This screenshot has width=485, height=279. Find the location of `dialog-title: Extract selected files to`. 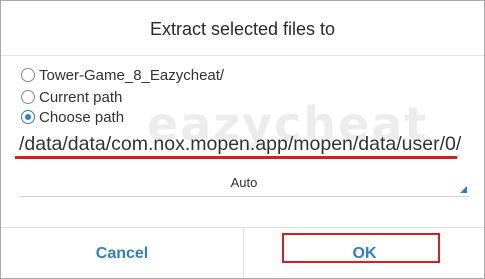

dialog-title: Extract selected files to is located at coordinates (242, 29).